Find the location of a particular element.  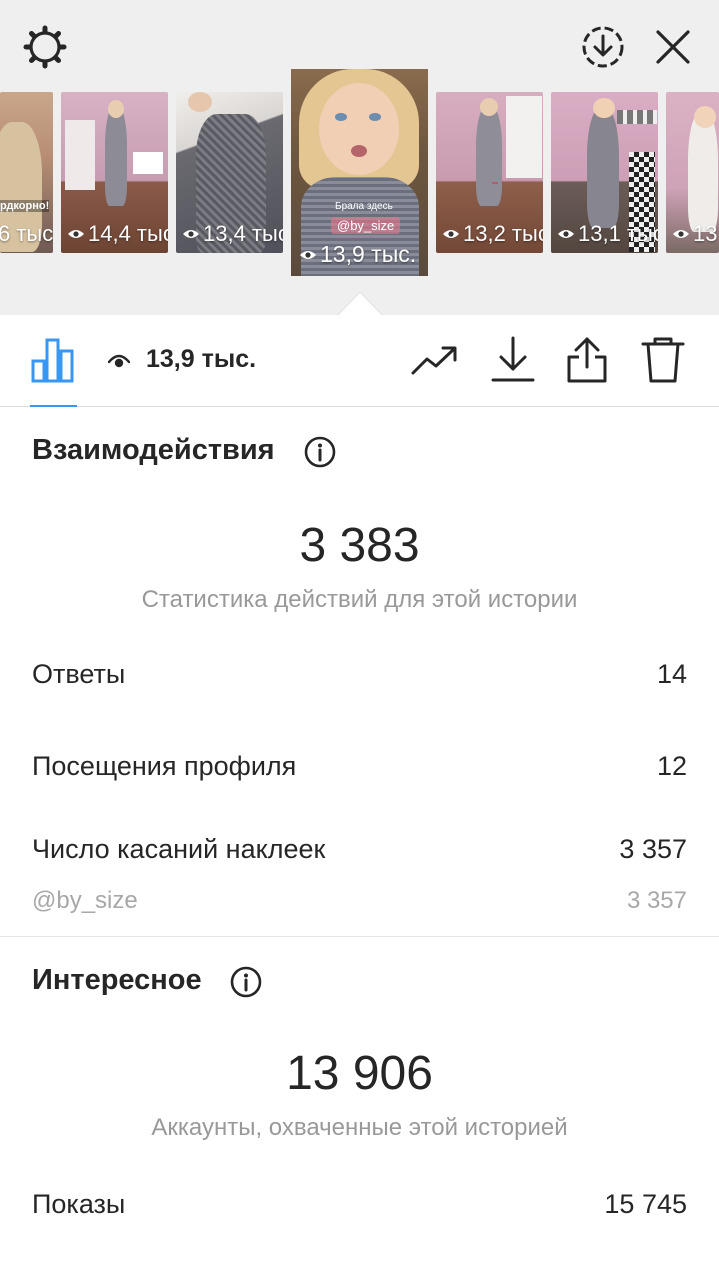

stat-sublabel-mention: @by_size is located at coordinates (85, 900).